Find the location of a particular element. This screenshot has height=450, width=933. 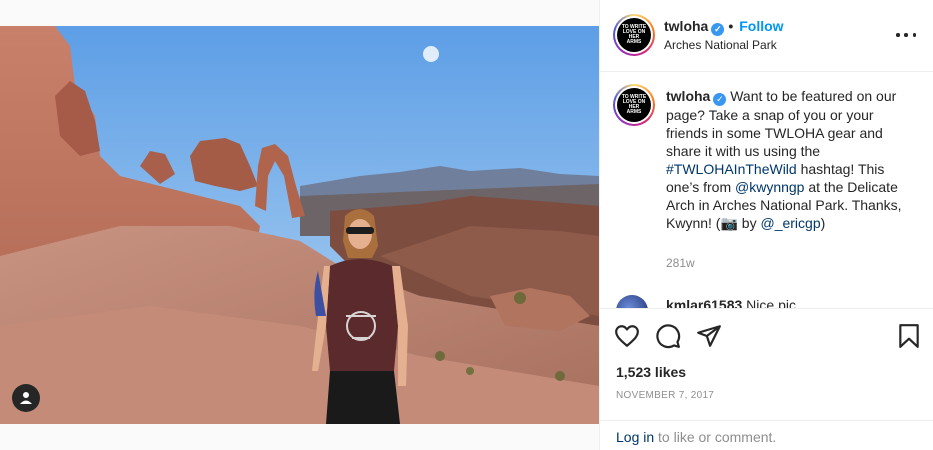

likes-count: 1,523 likes is located at coordinates (651, 372).